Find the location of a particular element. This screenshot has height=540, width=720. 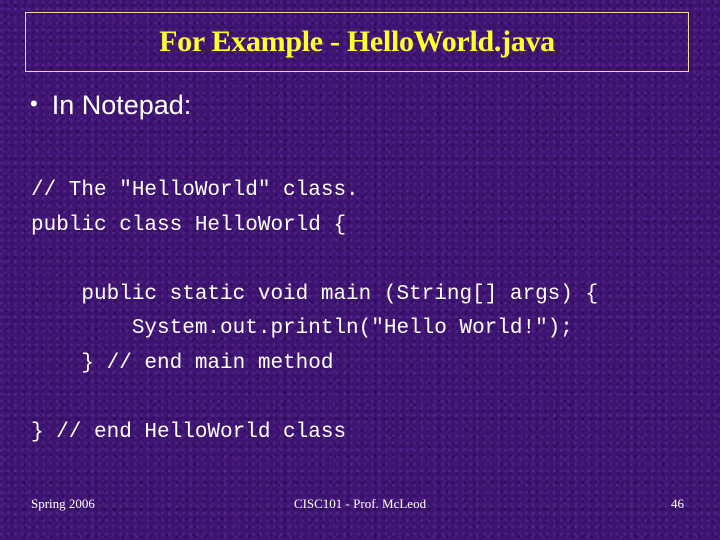

bullet-text: In Notepad: is located at coordinates (121, 105).